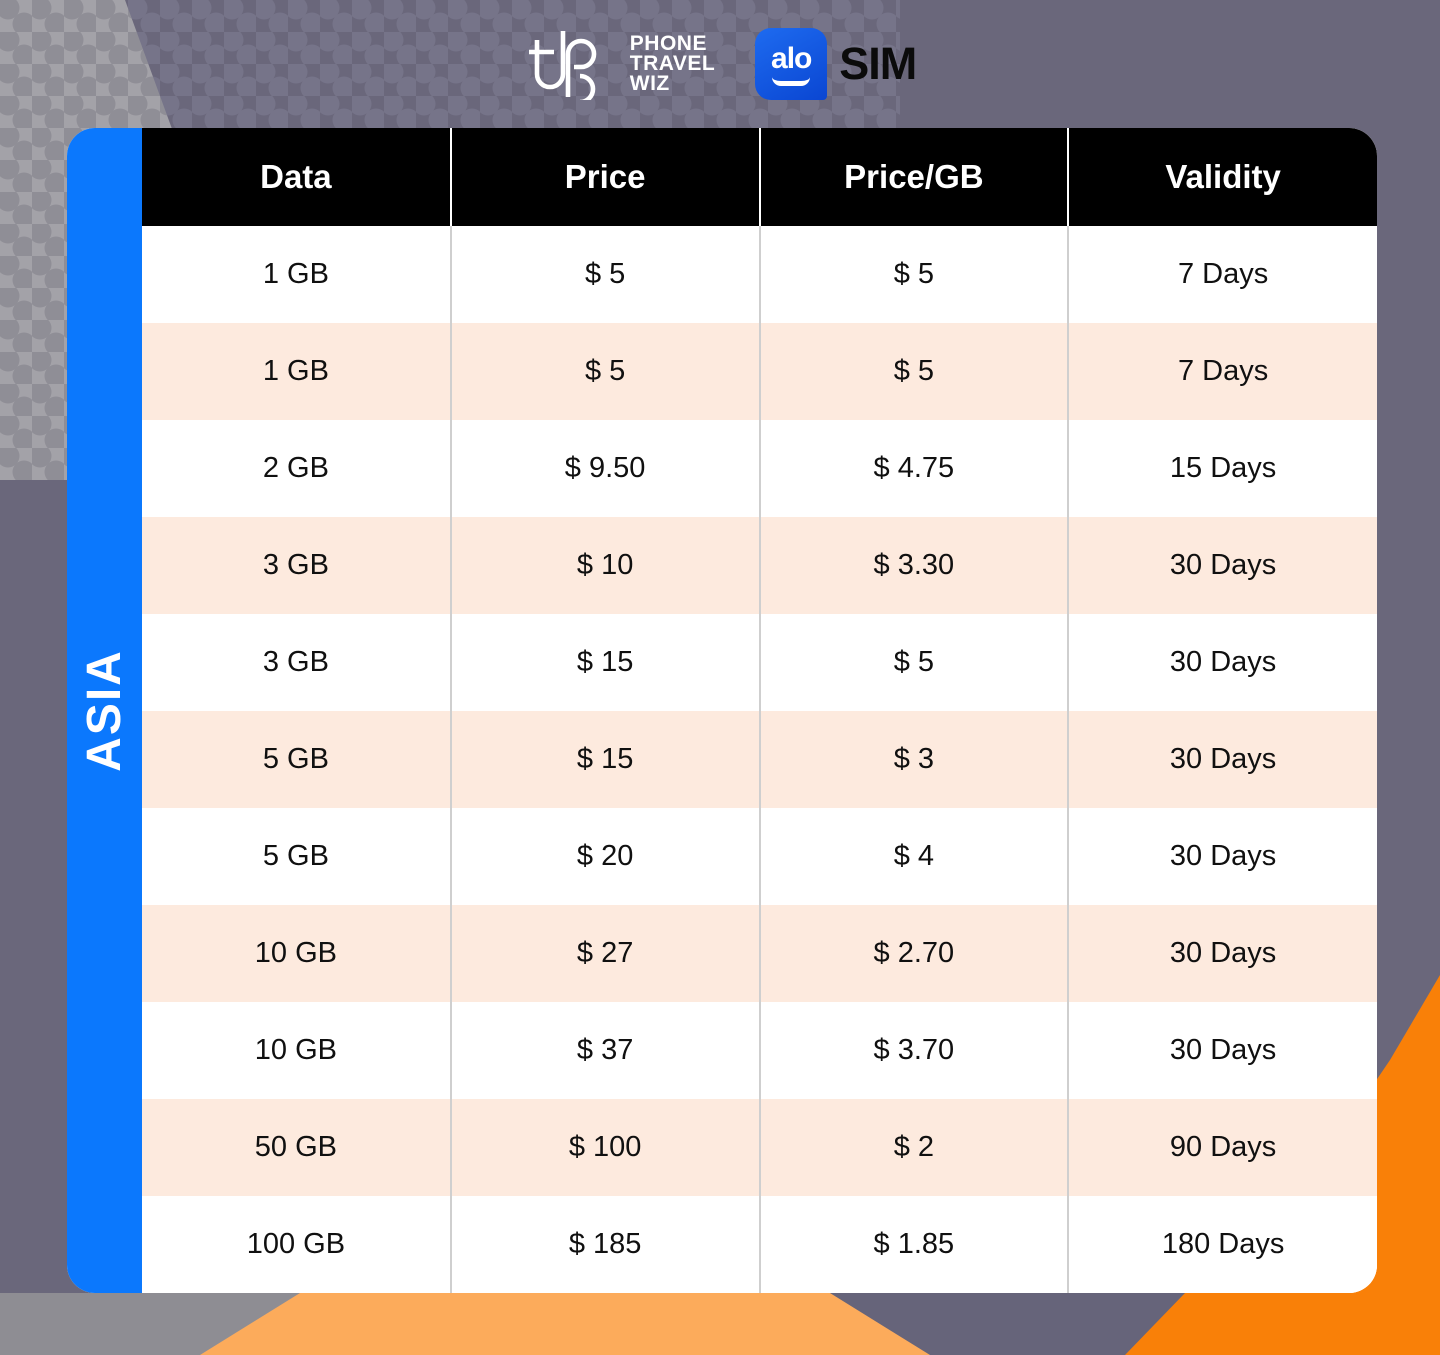 Image resolution: width=1440 pixels, height=1355 pixels. Describe the element at coordinates (914, 1147) in the screenshot. I see `plan-price-per-gb-cell: $ 2` at that location.